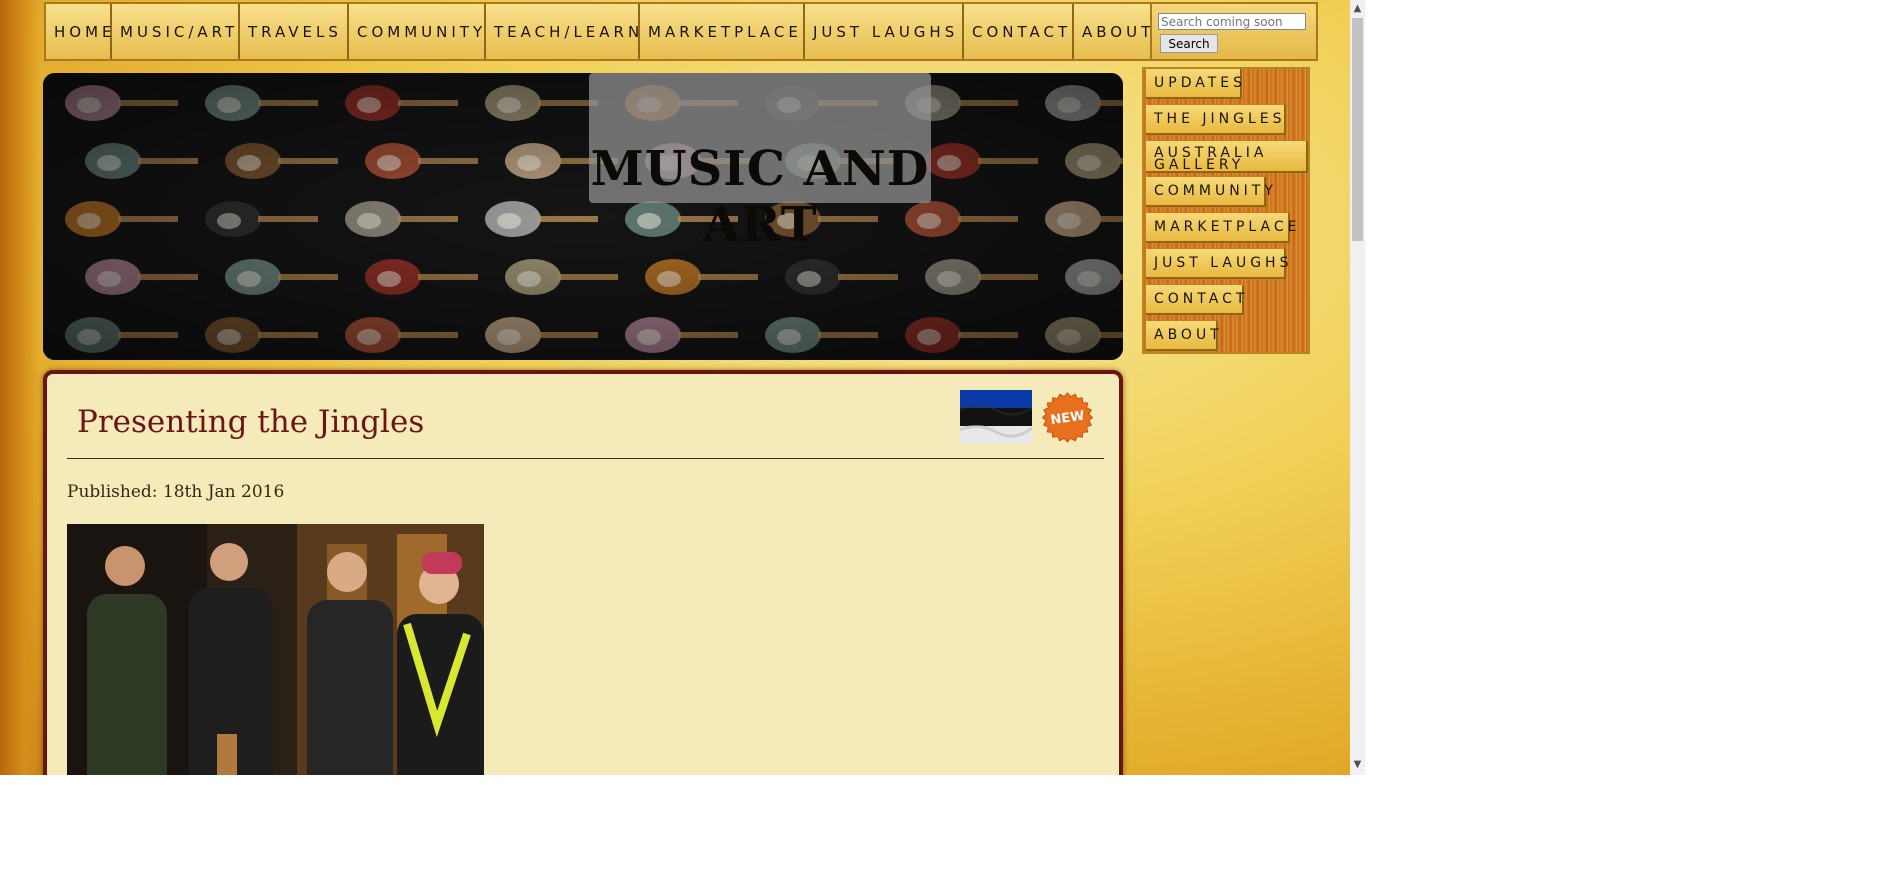  I want to click on nav-contact: CONTACT, so click(1019, 31).